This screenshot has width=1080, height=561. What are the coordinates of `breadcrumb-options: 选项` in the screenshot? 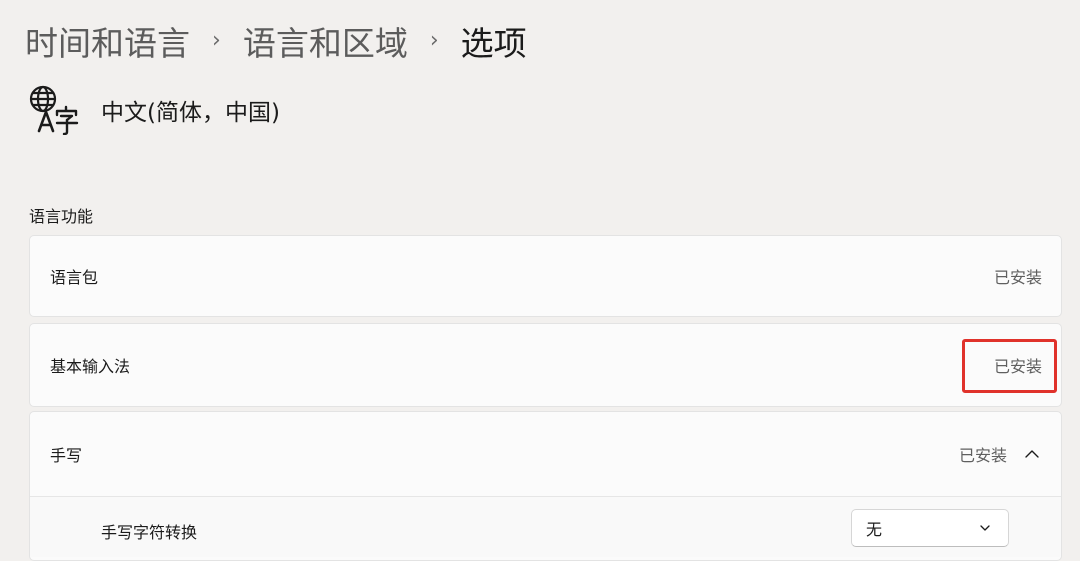 It's located at (493, 43).